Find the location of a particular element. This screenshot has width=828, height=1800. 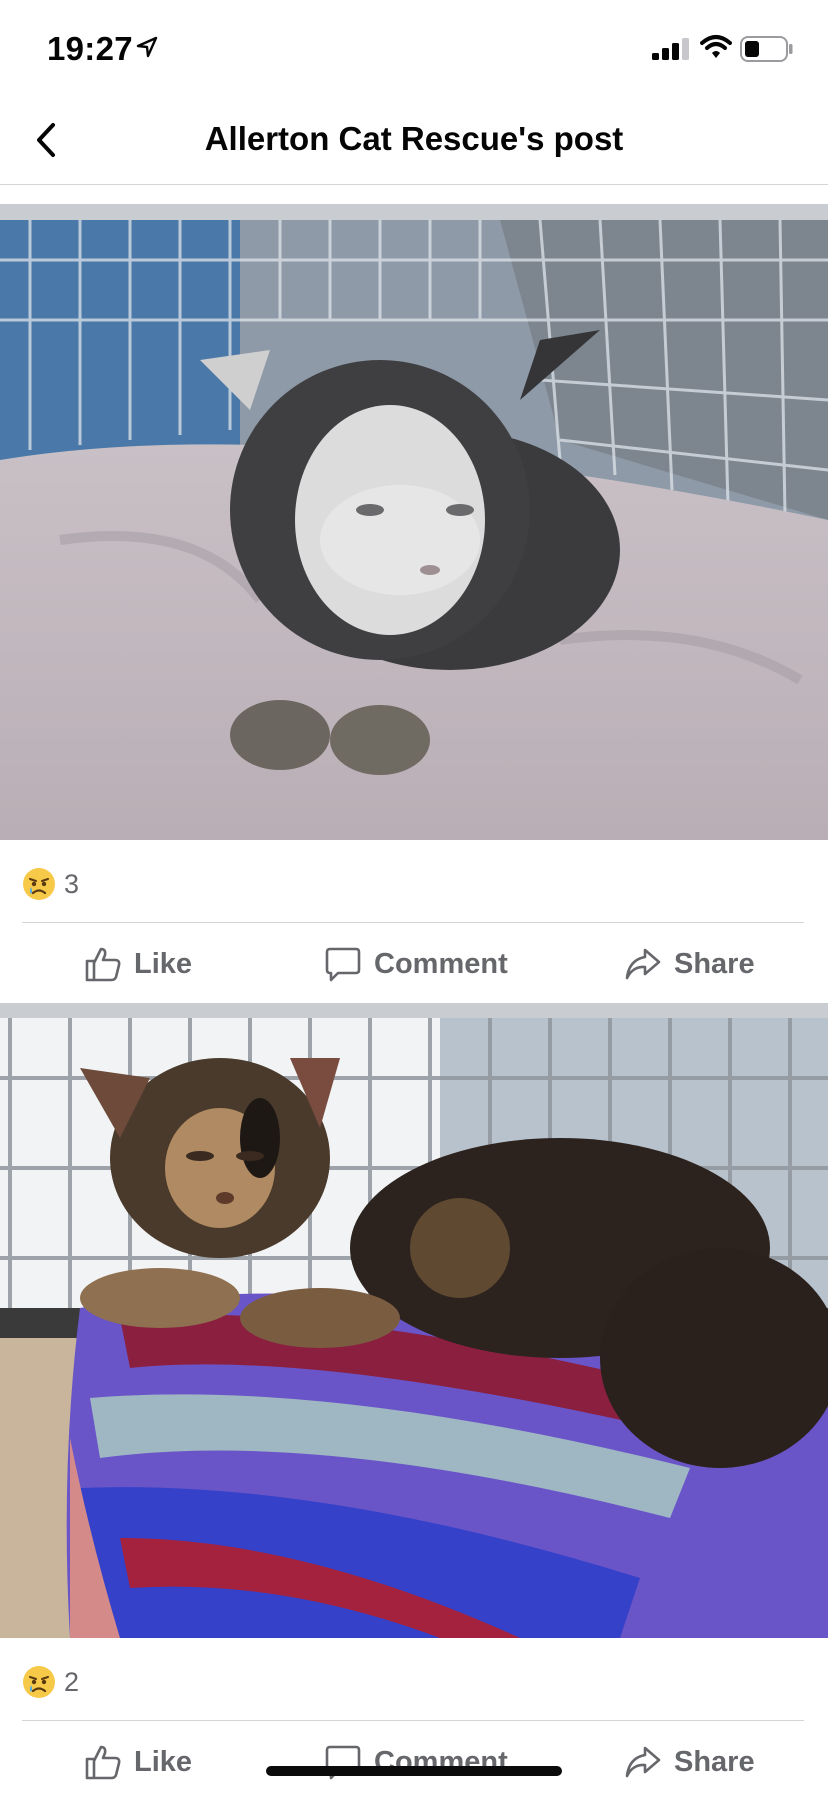

home-indicator is located at coordinates (414, 1771).